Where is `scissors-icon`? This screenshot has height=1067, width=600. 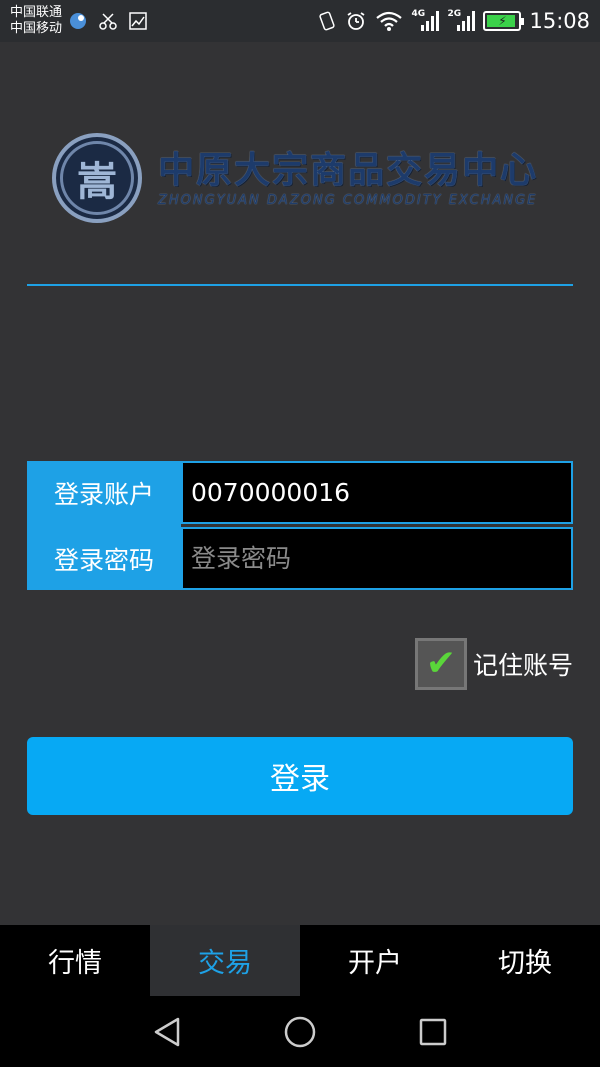
scissors-icon is located at coordinates (108, 21).